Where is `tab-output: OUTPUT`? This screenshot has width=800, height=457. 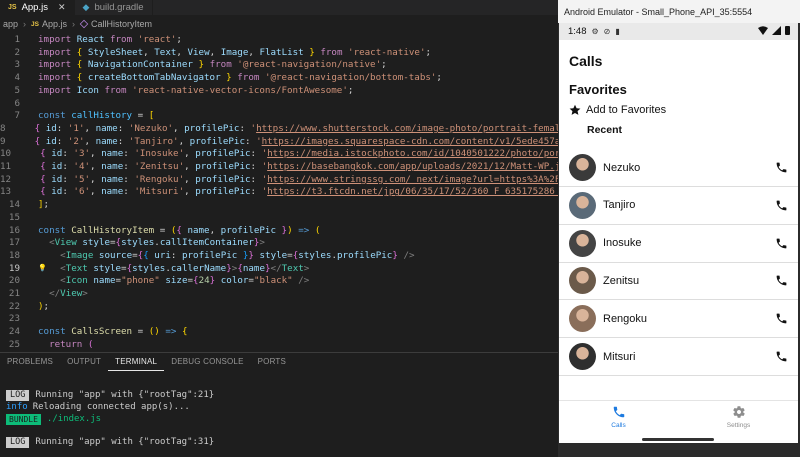
tab-output: OUTPUT is located at coordinates (84, 362).